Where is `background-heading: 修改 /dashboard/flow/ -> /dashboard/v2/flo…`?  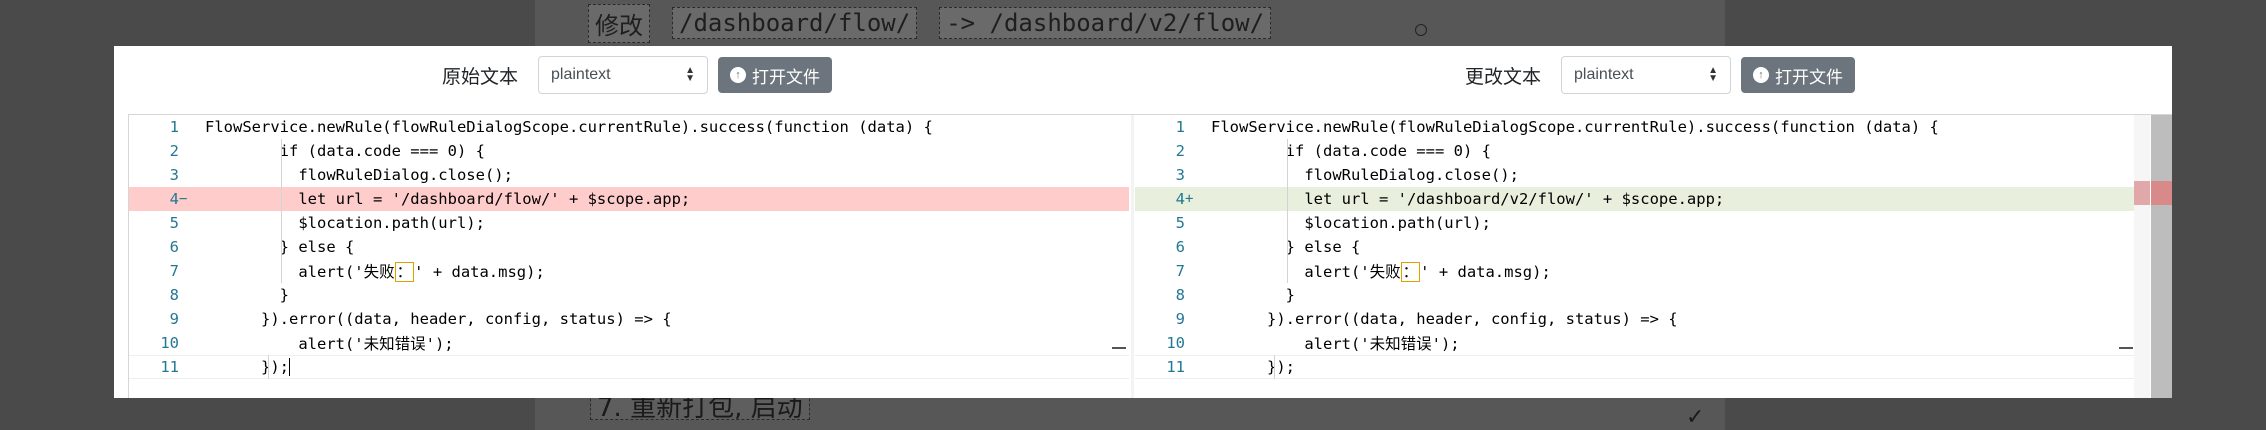
background-heading: 修改 /dashboard/flow/ -> /dashboard/v2/flo… is located at coordinates (930, 23).